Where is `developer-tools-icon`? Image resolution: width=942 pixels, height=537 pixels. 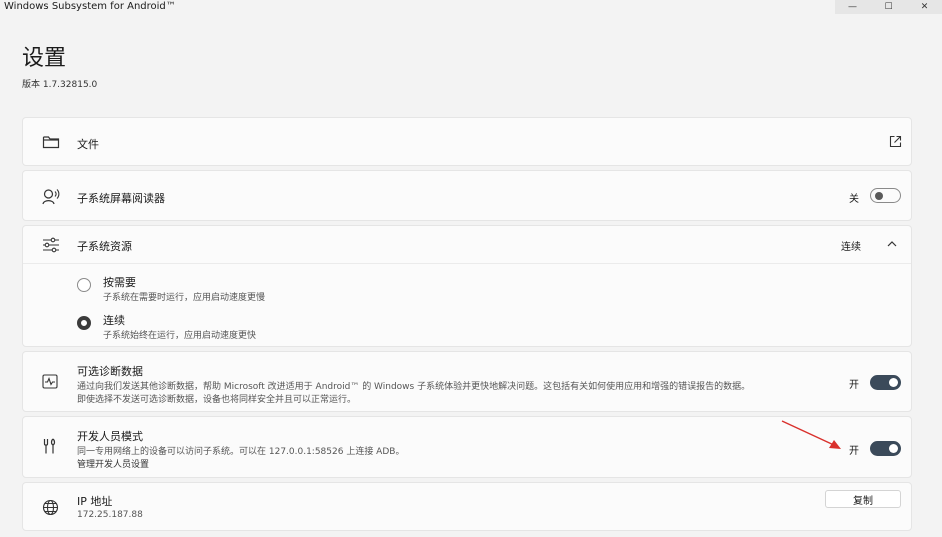 developer-tools-icon is located at coordinates (49, 446).